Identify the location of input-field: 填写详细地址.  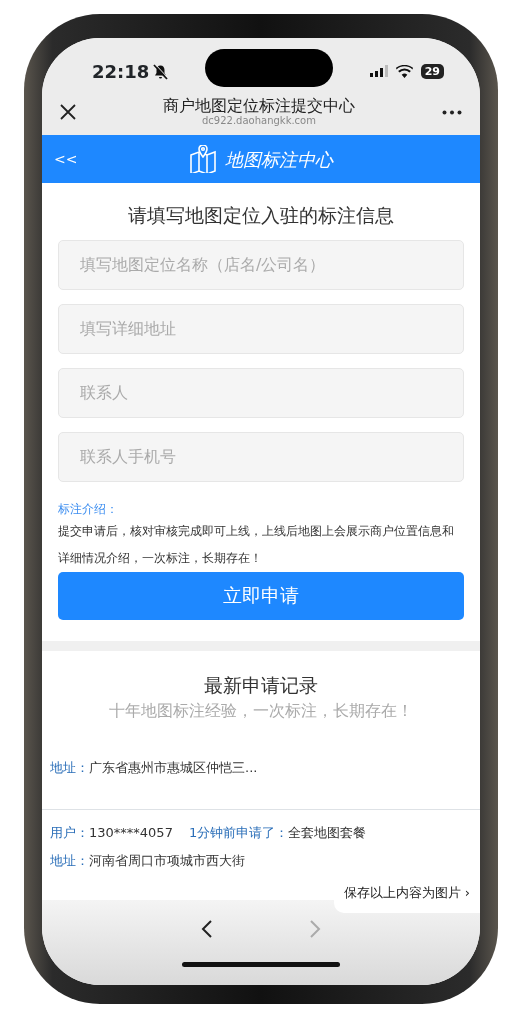
(261, 328).